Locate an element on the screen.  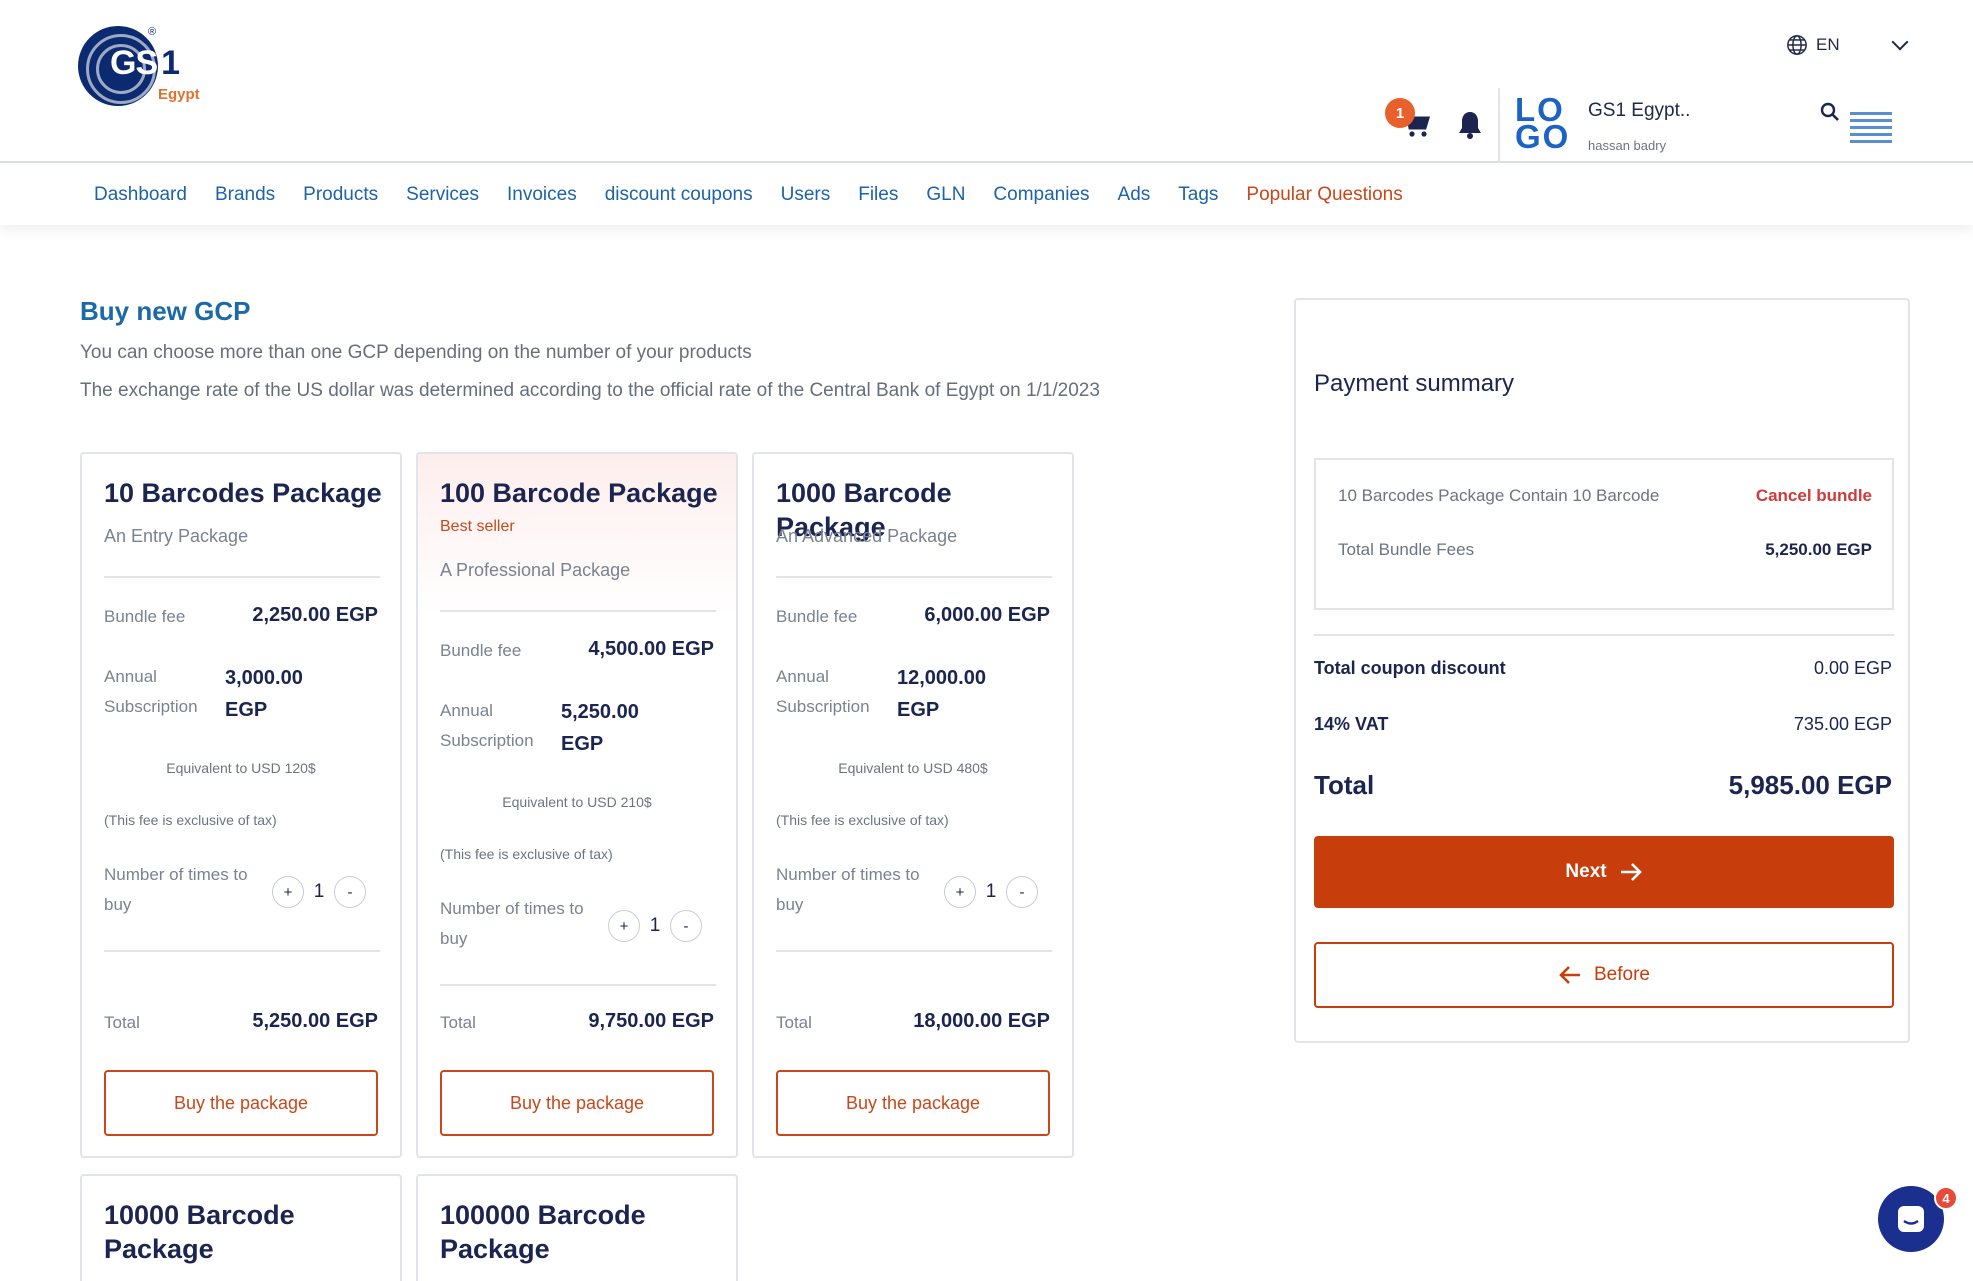
logo-country: Egypt is located at coordinates (179, 94).